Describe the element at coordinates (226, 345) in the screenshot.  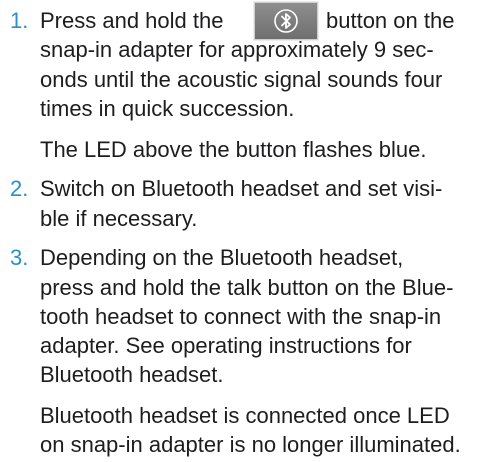
I see `step-3-text-line: adapter. See operating instructions for` at that location.